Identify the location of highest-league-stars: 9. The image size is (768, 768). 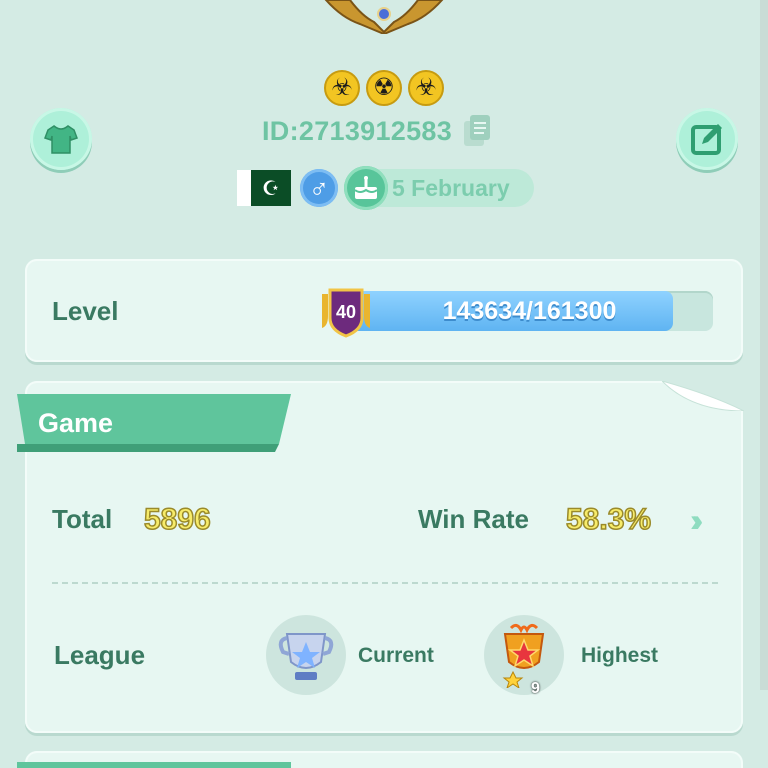
(535, 688).